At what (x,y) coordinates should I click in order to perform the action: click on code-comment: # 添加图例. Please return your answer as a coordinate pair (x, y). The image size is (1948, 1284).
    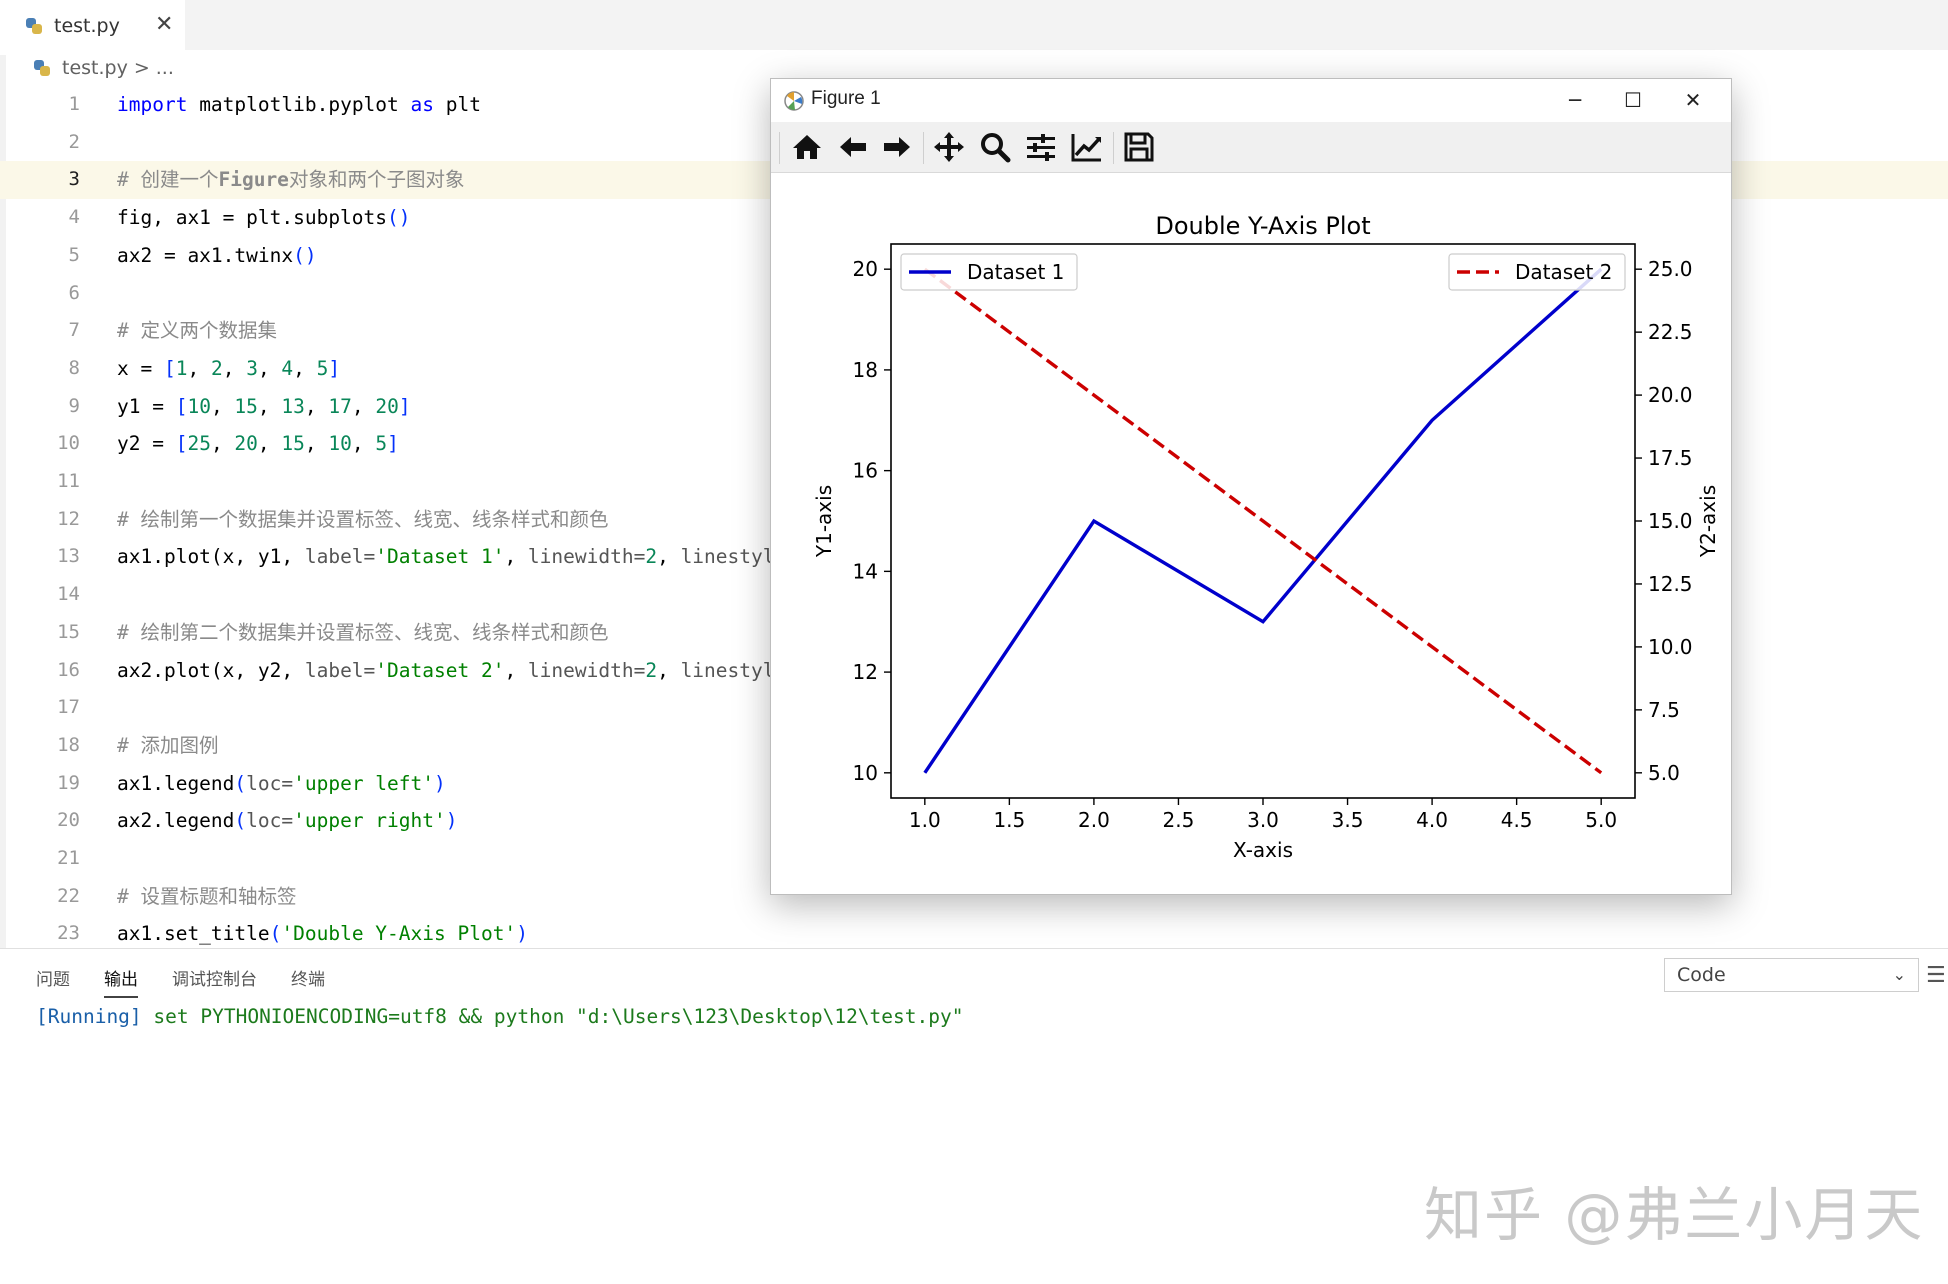
    Looking at the image, I should click on (168, 745).